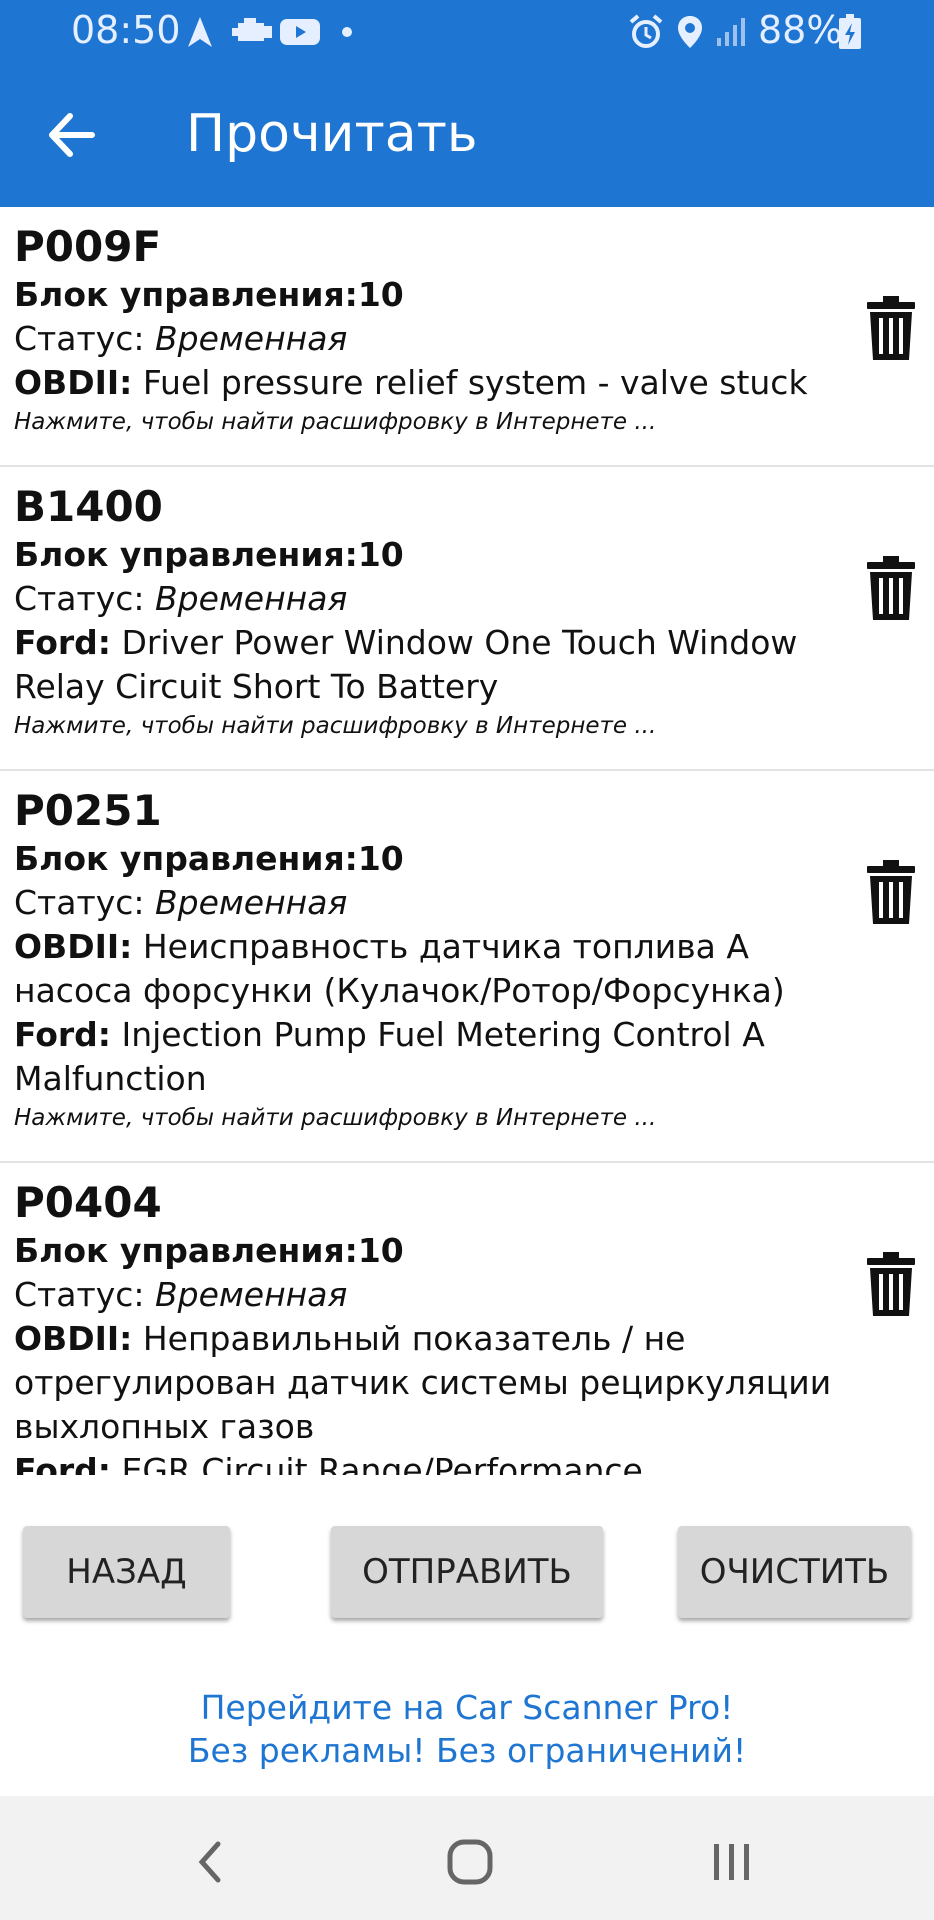 The height and width of the screenshot is (1920, 934). What do you see at coordinates (71, 135) in the screenshot?
I see `back-arrow-icon` at bounding box center [71, 135].